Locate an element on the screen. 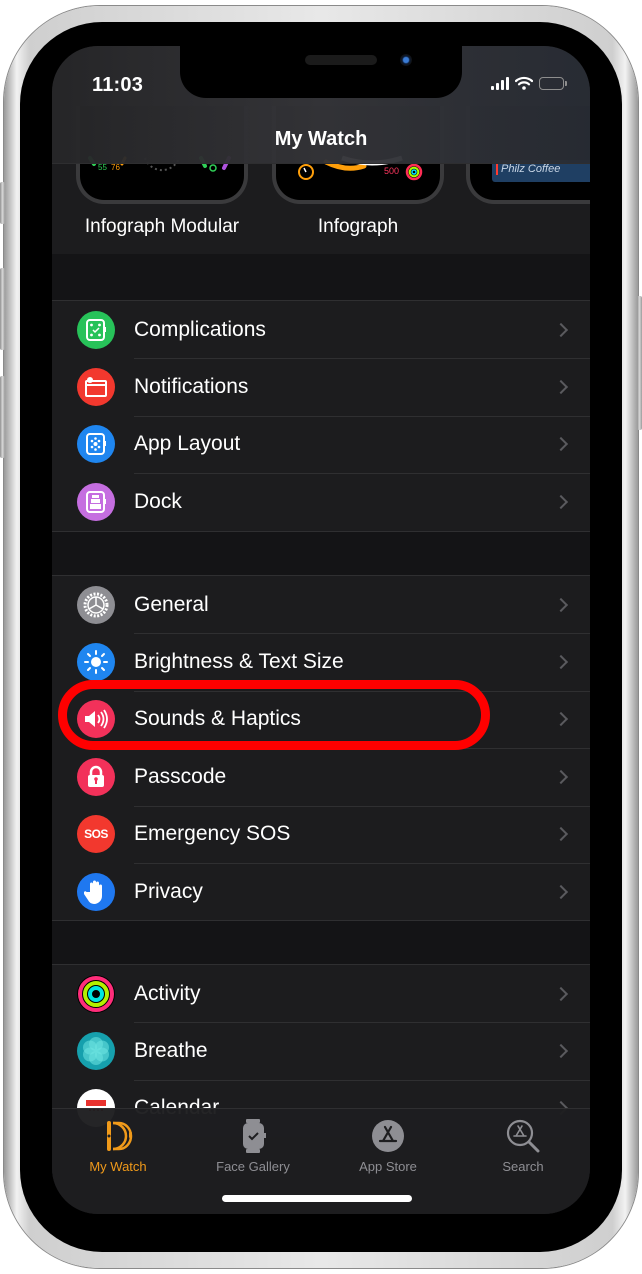 The height and width of the screenshot is (1274, 642). notifications-icon is located at coordinates (96, 387).